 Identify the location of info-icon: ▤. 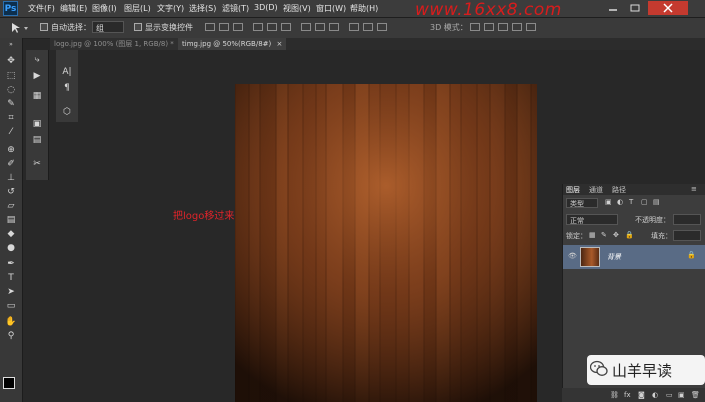
(37, 140).